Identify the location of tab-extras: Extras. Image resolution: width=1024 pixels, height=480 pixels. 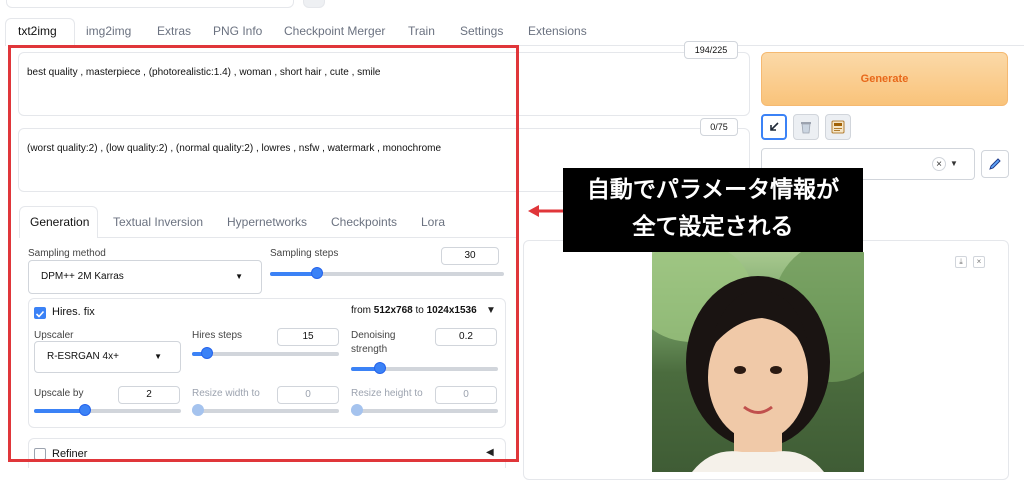
(174, 31).